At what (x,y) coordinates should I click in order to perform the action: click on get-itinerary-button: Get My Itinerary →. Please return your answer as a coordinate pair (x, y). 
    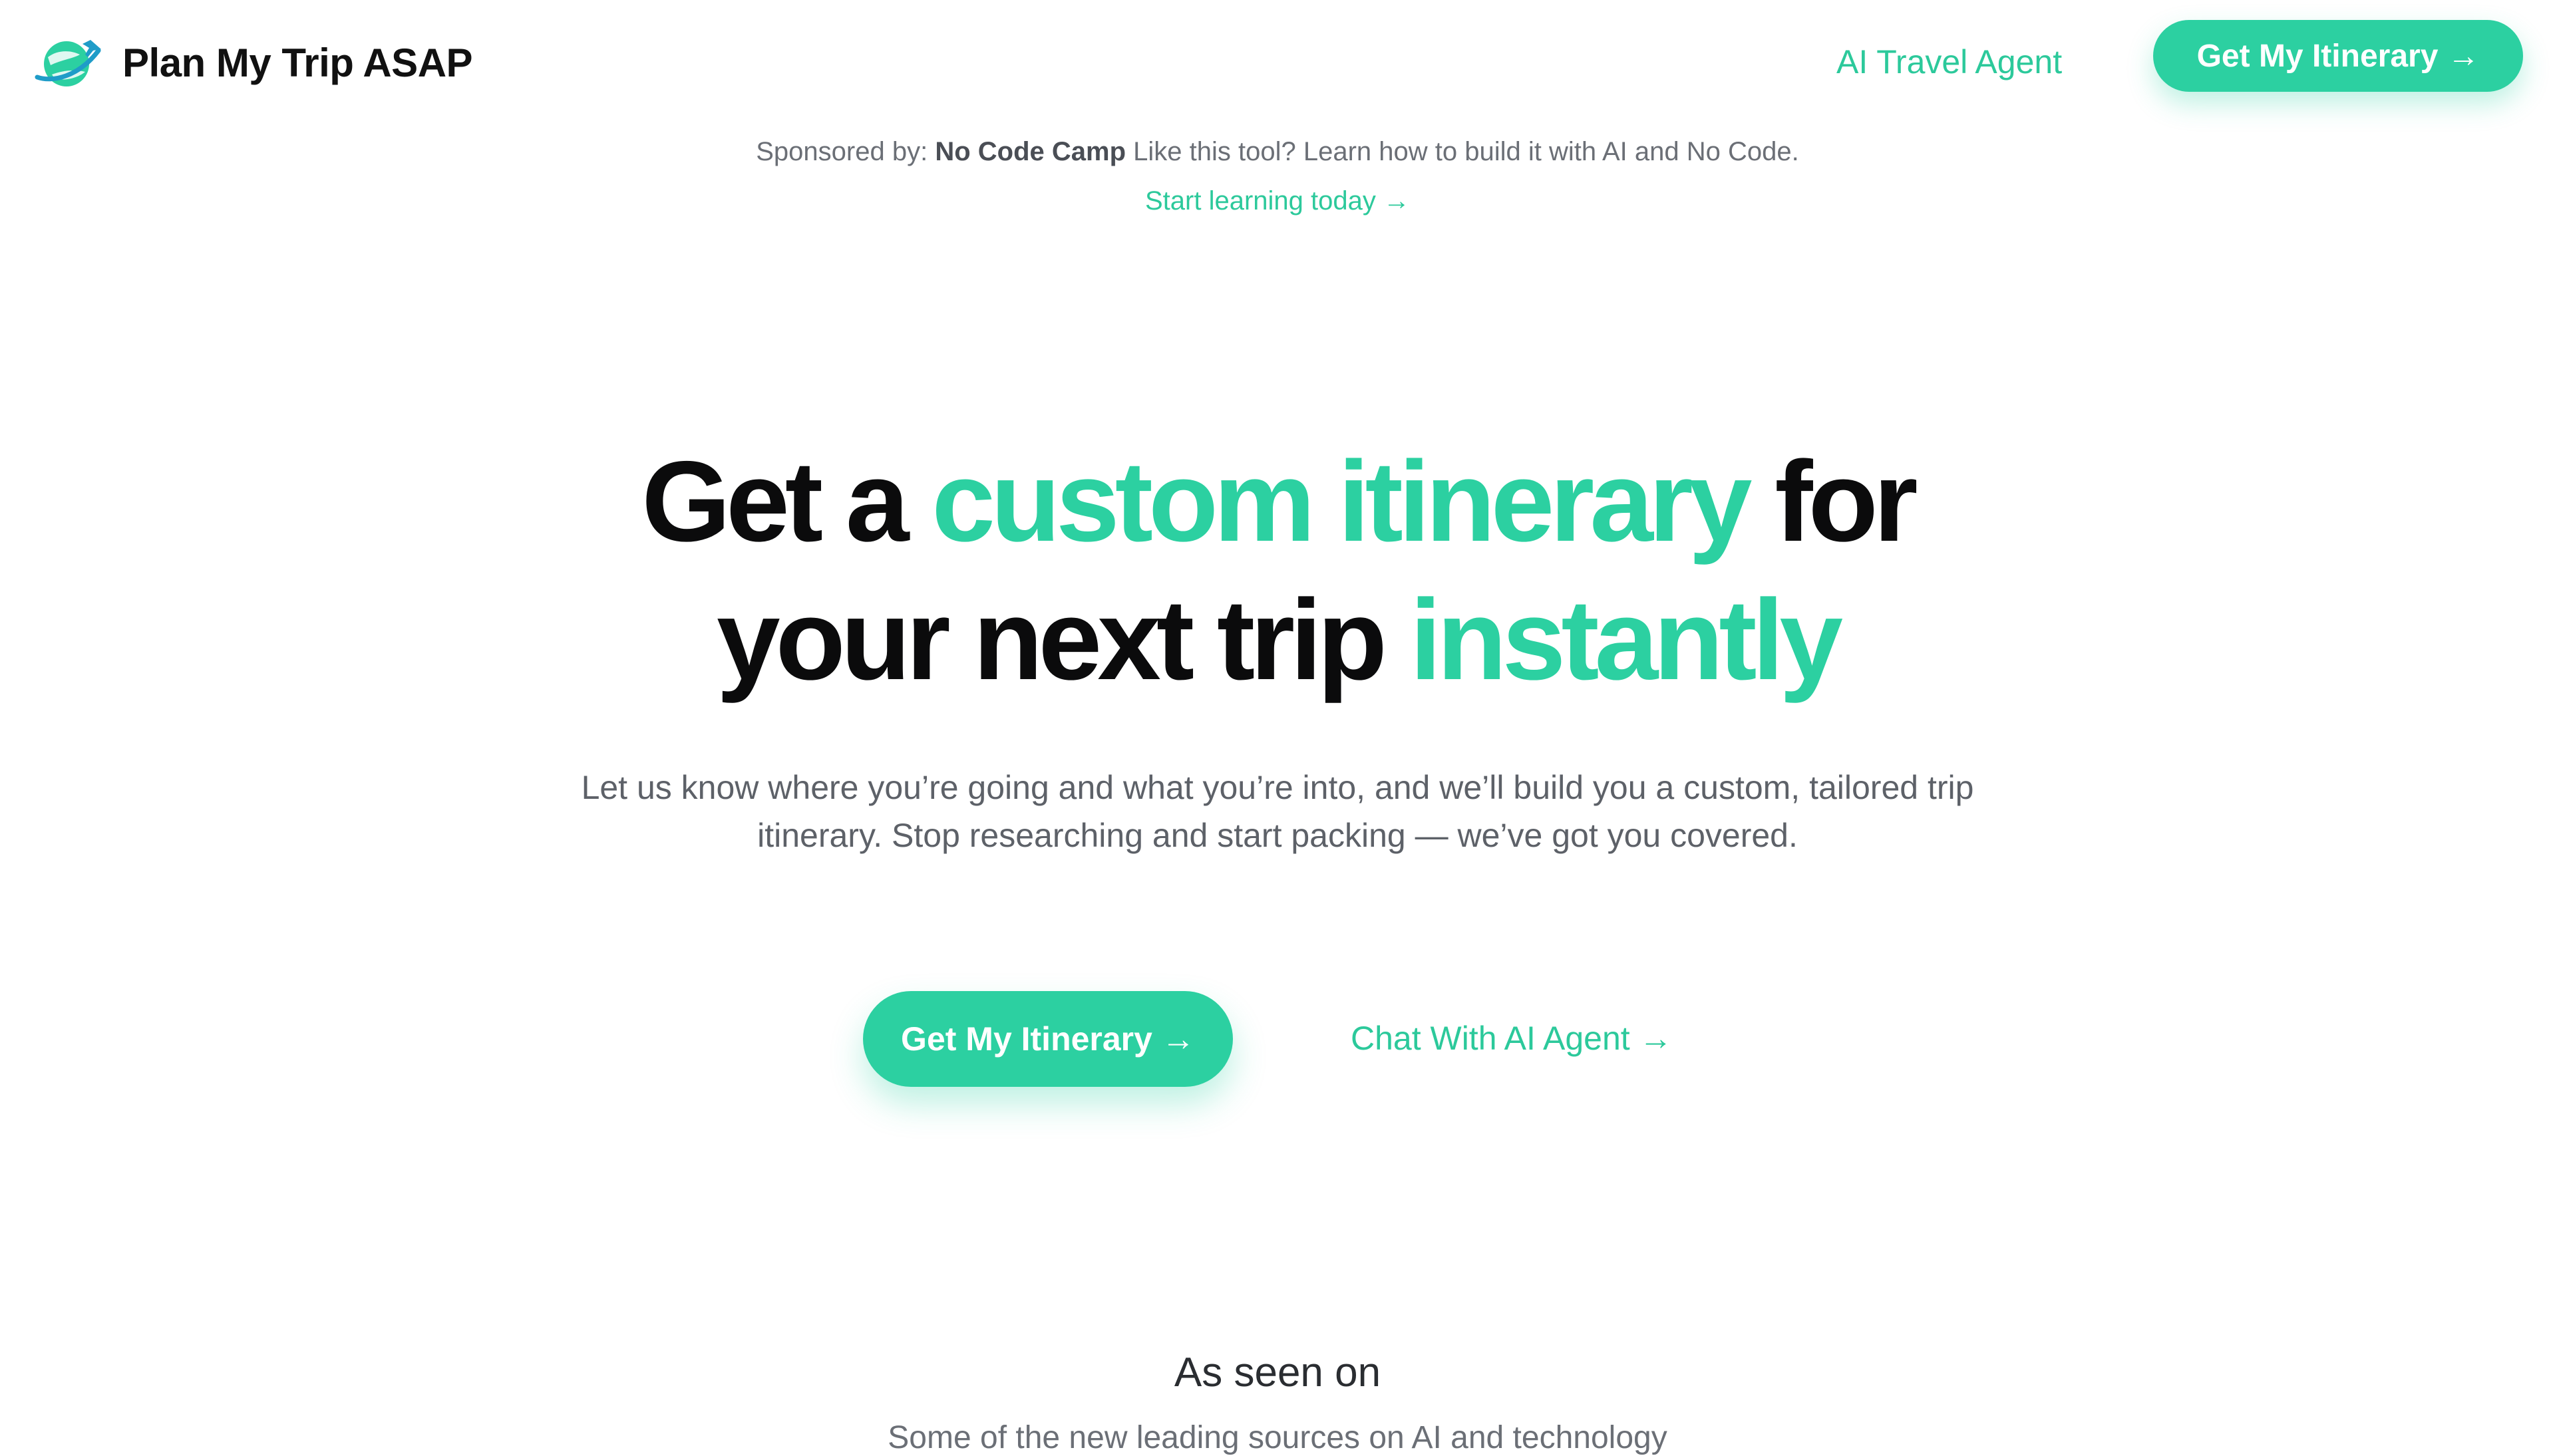
    Looking at the image, I should click on (1048, 1039).